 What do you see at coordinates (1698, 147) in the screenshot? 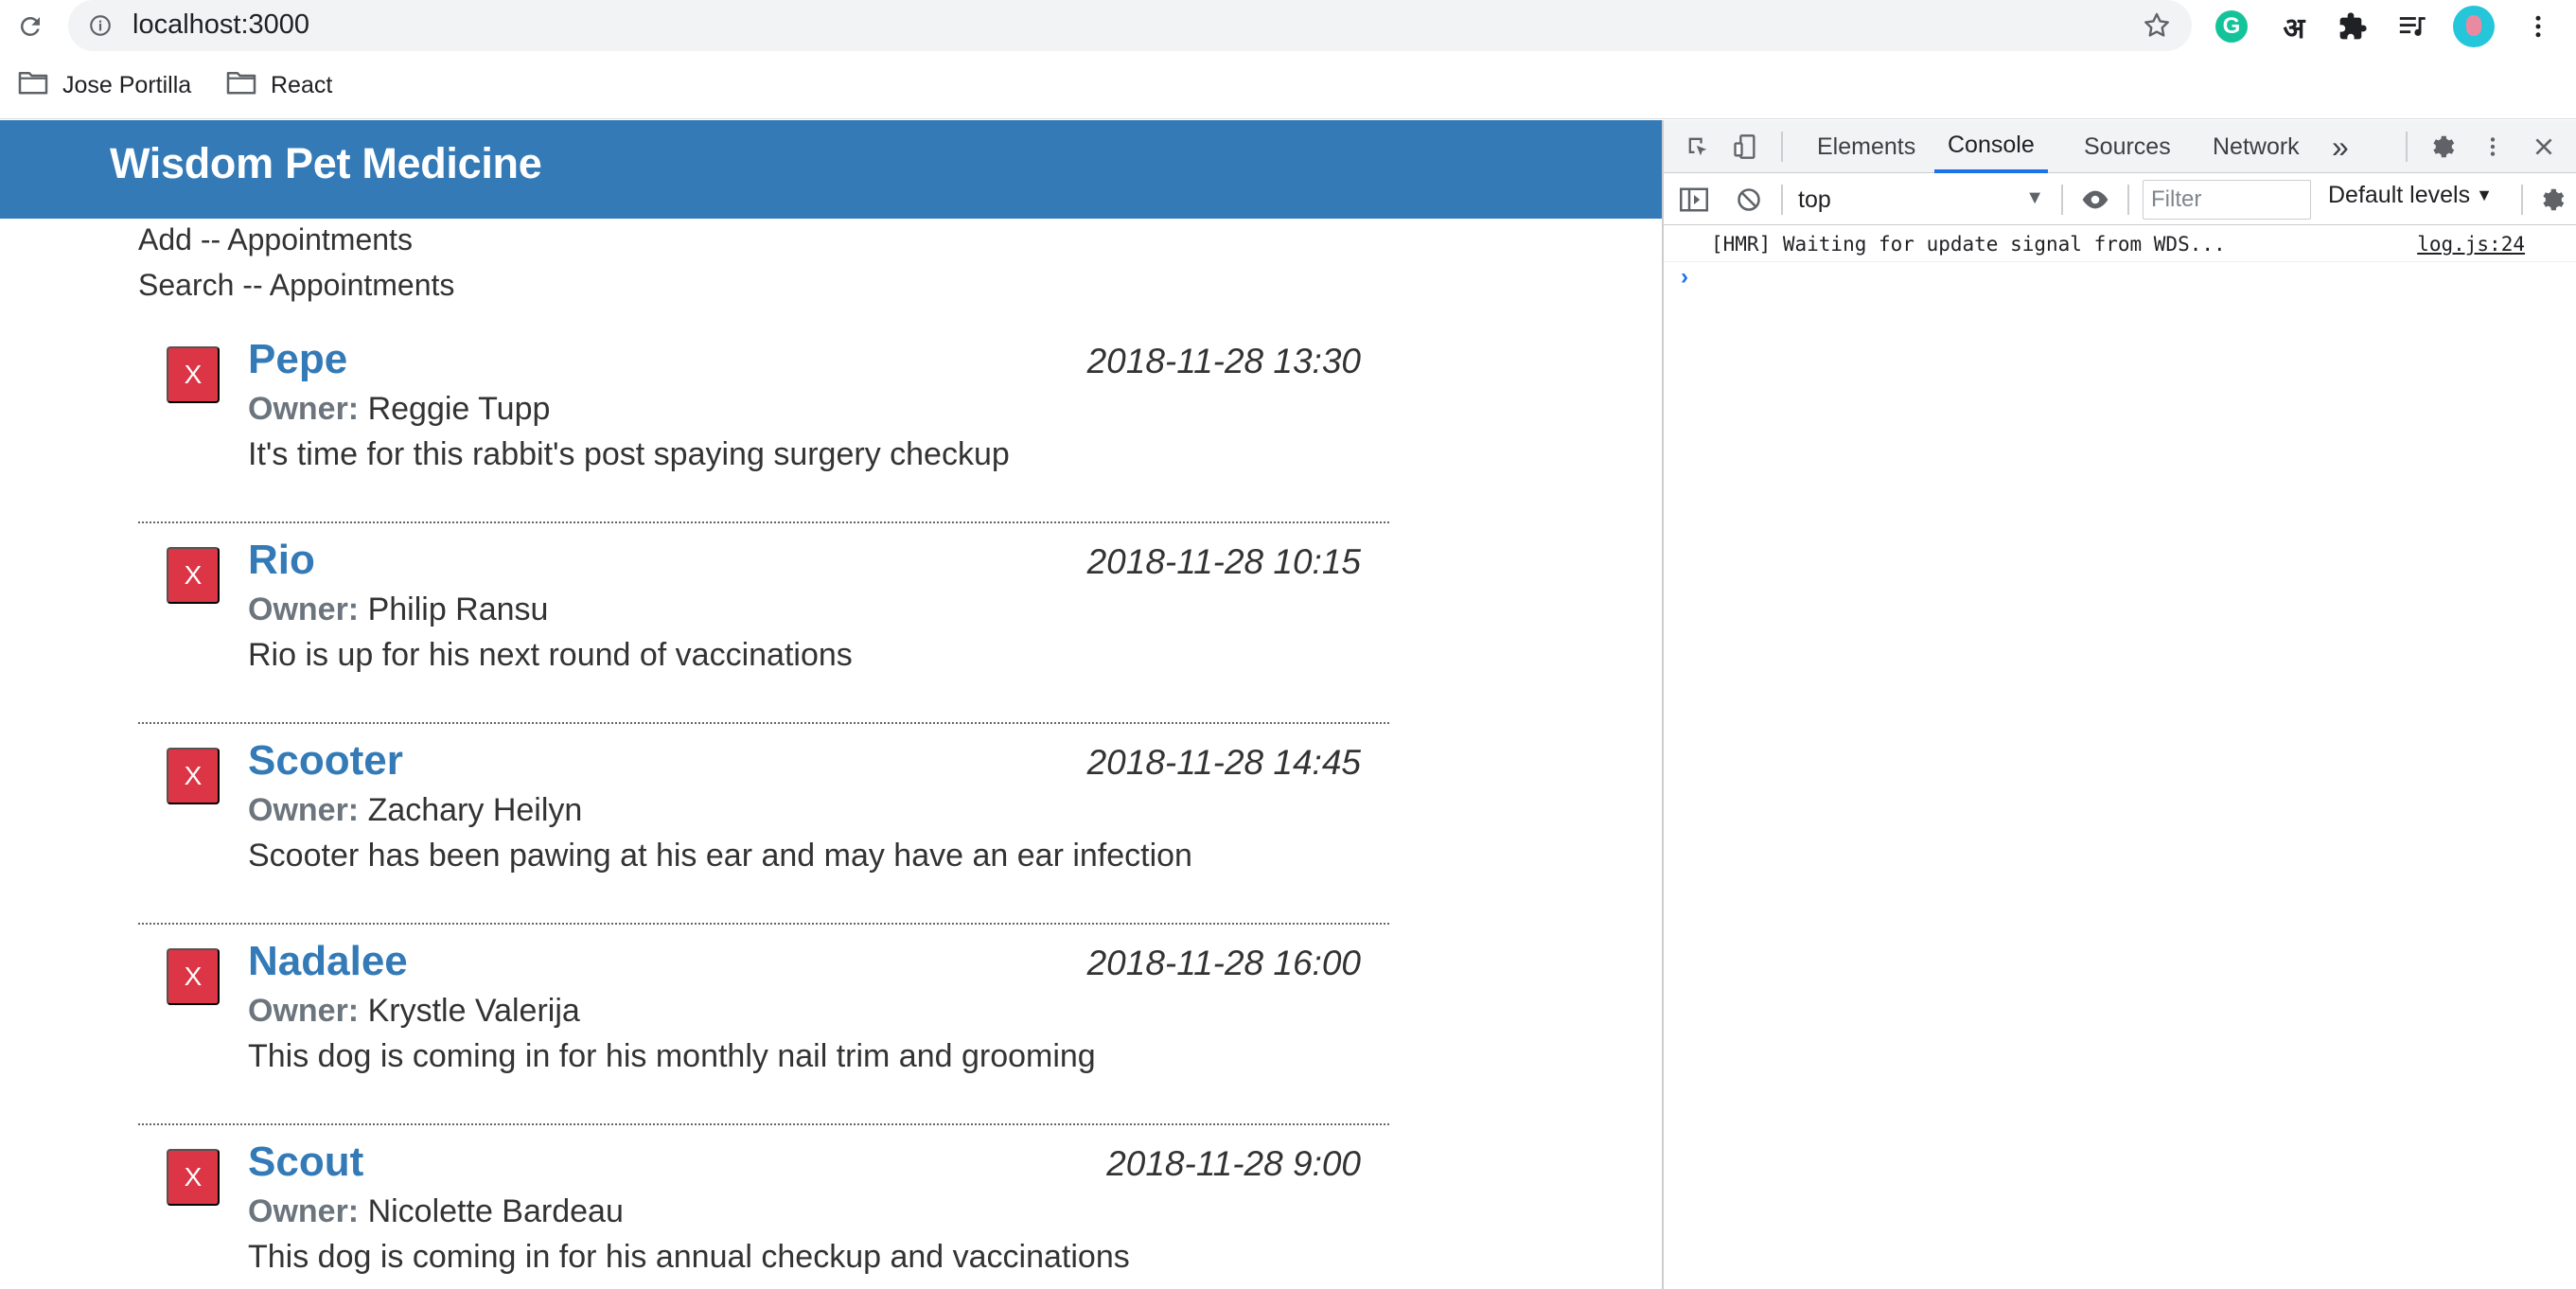
I see `inspect-element-icon` at bounding box center [1698, 147].